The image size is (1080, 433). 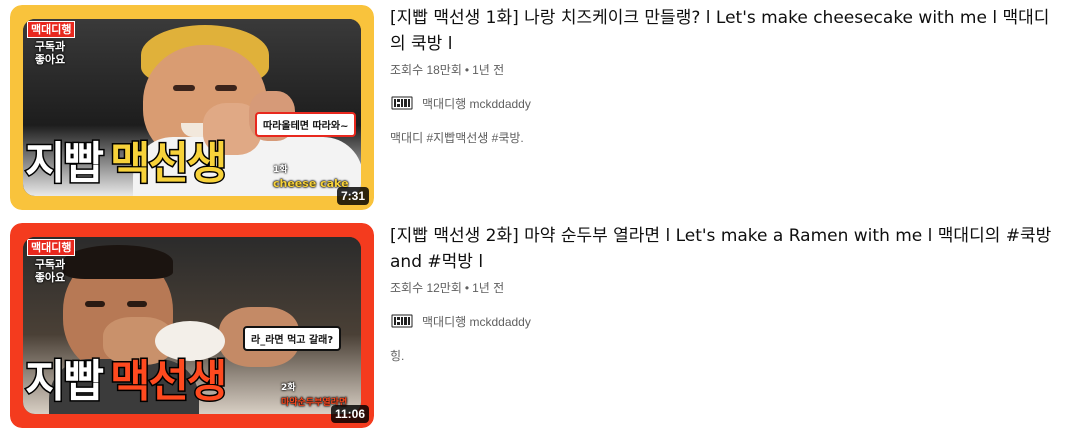 What do you see at coordinates (352, 196) in the screenshot?
I see `duration-badge: 7:31` at bounding box center [352, 196].